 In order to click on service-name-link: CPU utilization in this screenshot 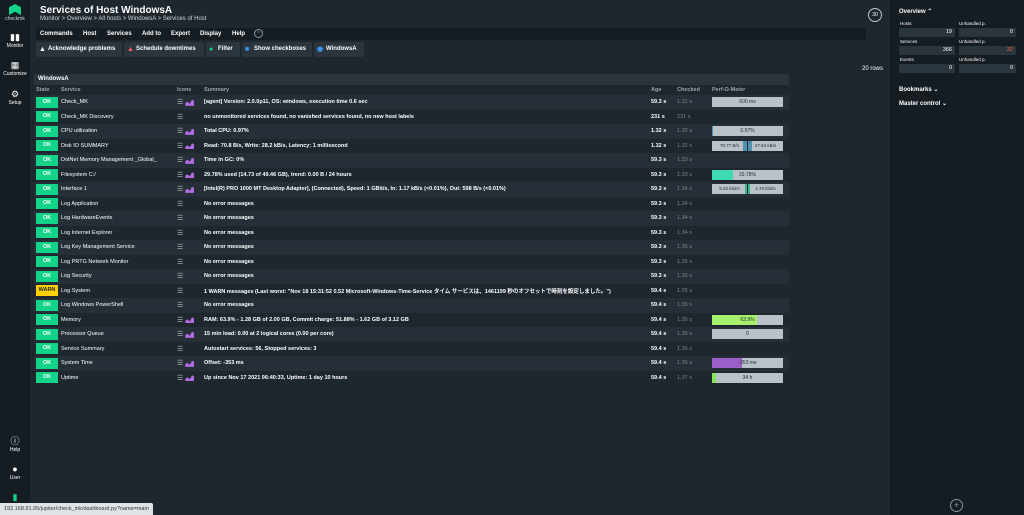, I will do `click(117, 131)`.